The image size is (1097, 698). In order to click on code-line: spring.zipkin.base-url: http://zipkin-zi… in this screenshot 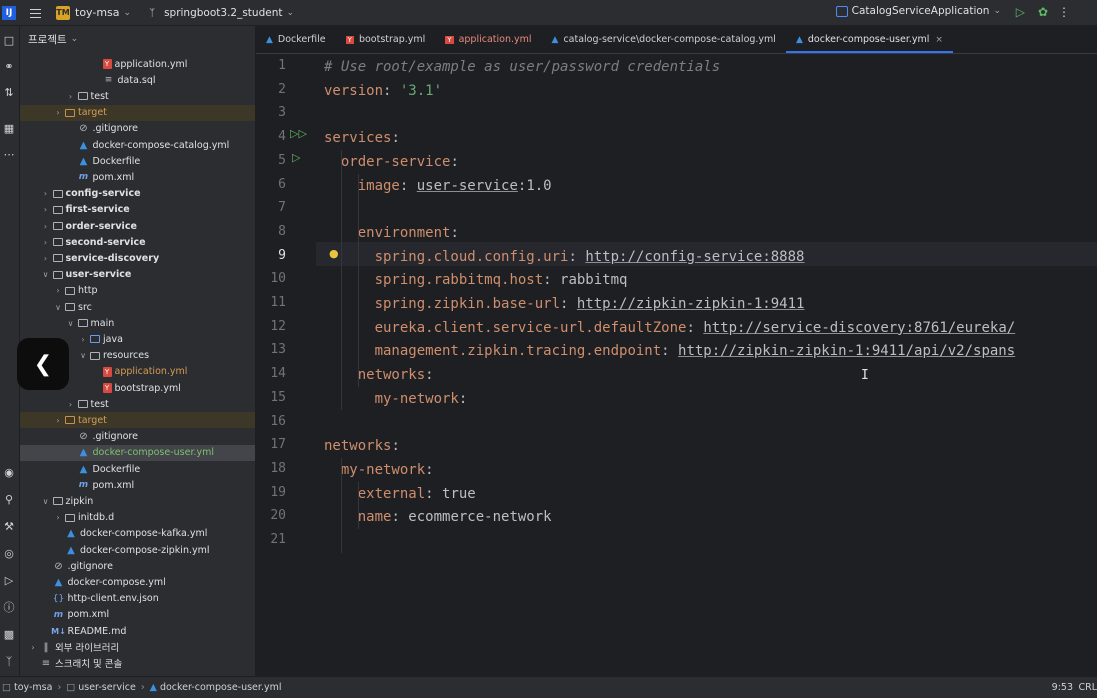, I will do `click(590, 304)`.